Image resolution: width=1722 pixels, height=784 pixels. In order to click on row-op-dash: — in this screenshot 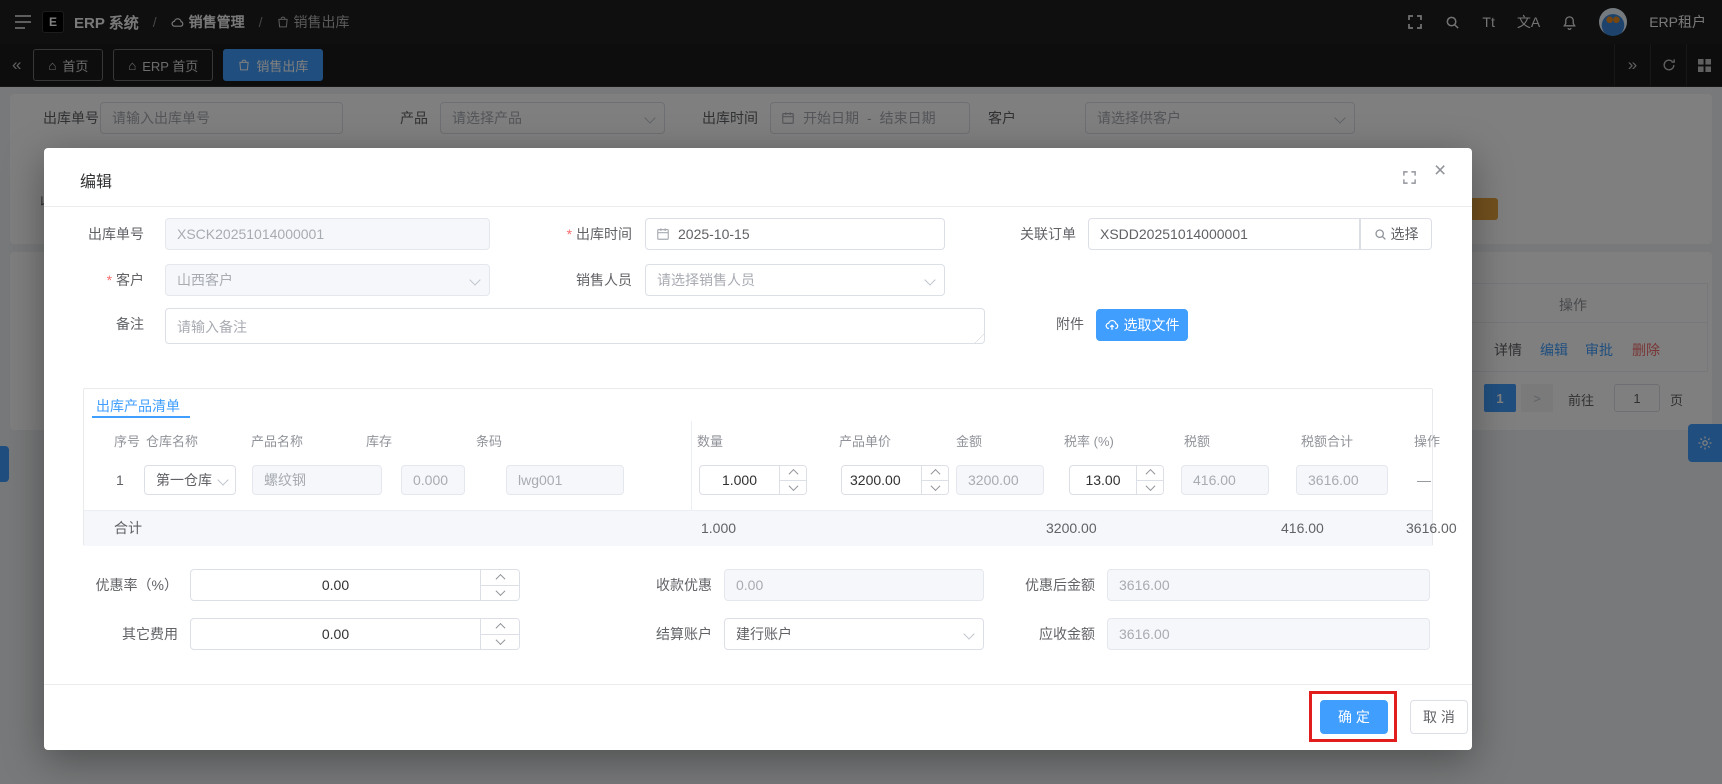, I will do `click(1424, 480)`.